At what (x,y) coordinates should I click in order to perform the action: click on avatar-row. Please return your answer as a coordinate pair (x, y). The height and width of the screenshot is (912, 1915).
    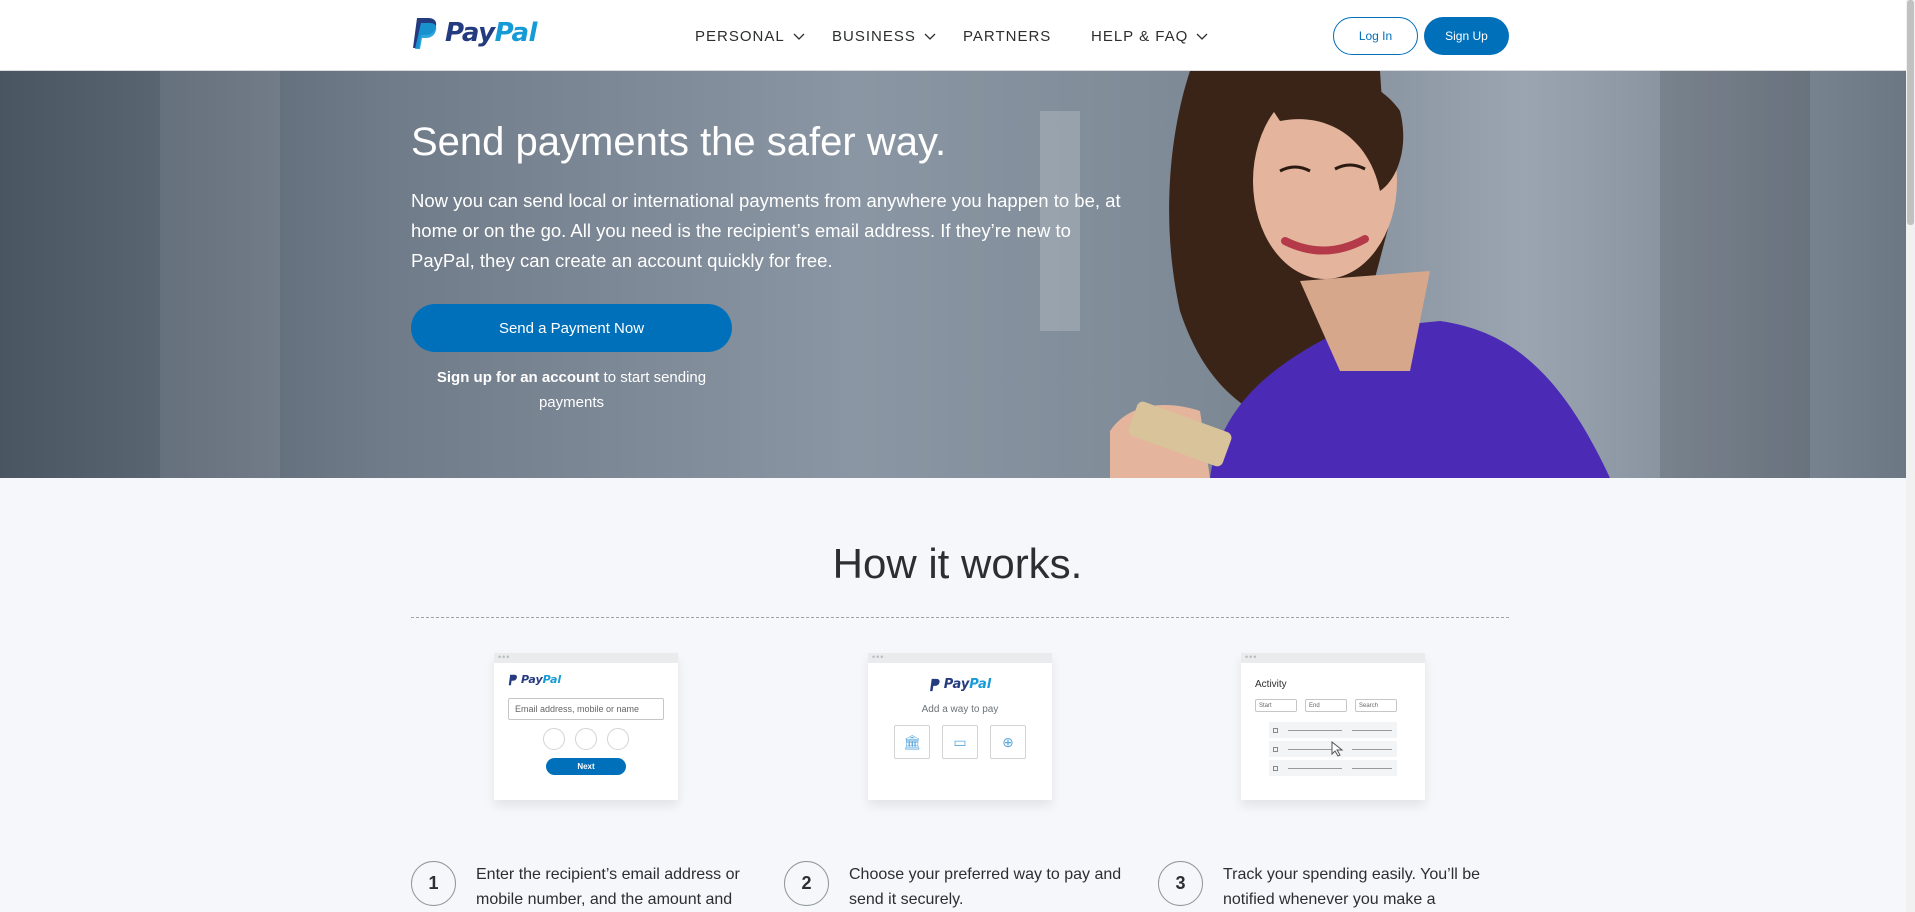
    Looking at the image, I should click on (586, 739).